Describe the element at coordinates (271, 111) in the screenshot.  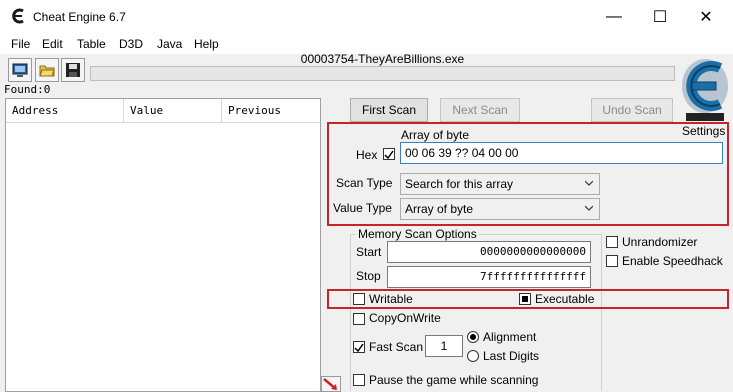
I see `column-previous: Previous` at that location.